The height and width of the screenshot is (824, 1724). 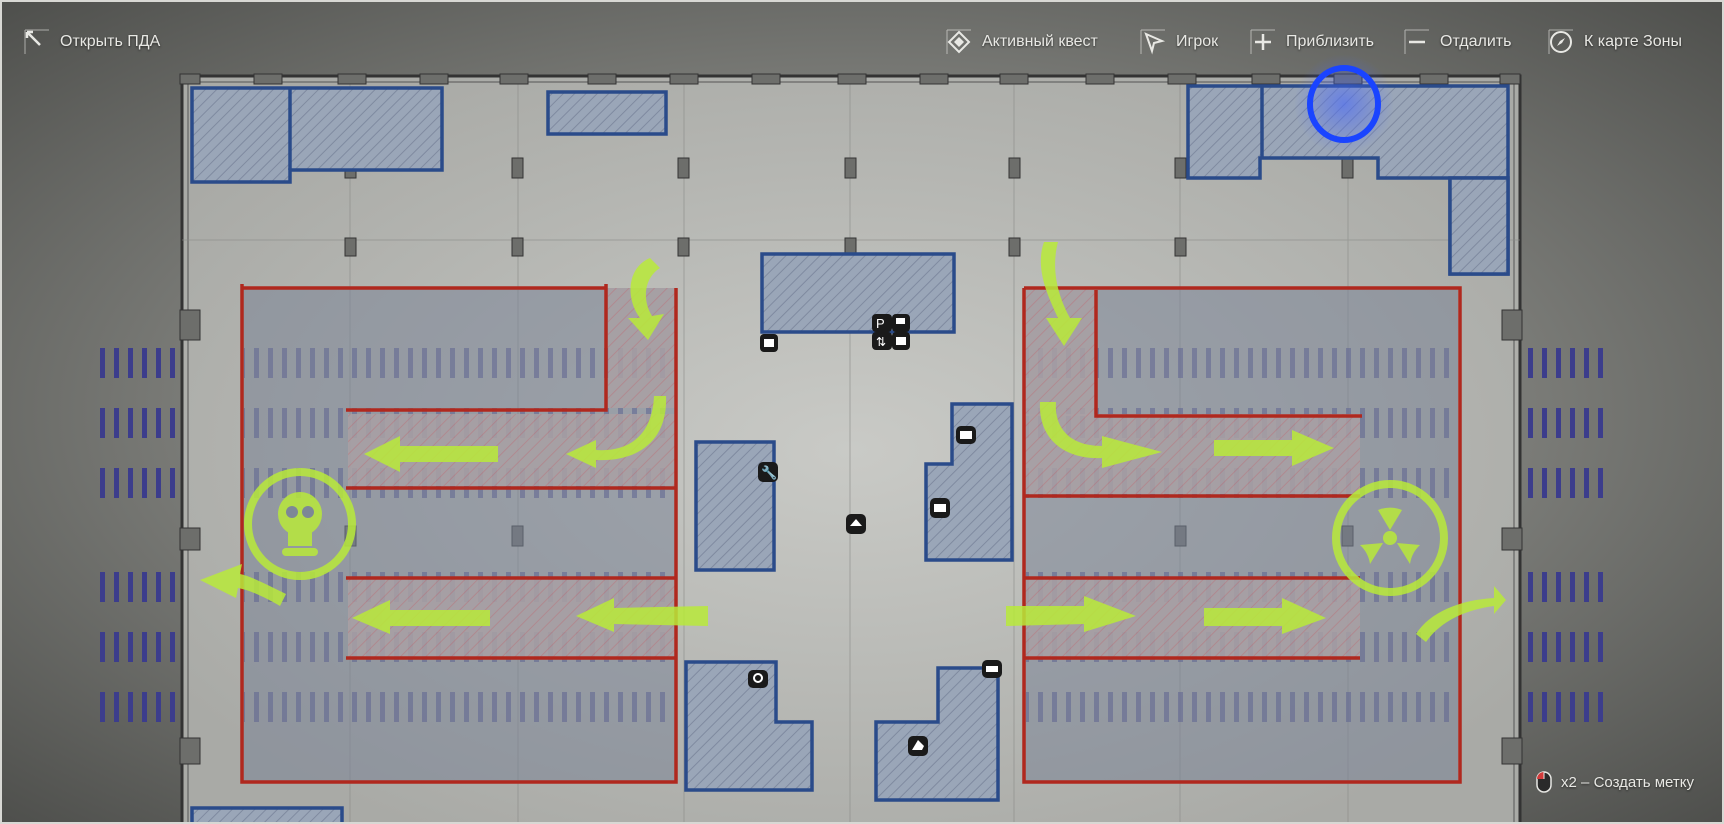 What do you see at coordinates (1633, 41) in the screenshot?
I see `zone-map-label: К карте Зоны` at bounding box center [1633, 41].